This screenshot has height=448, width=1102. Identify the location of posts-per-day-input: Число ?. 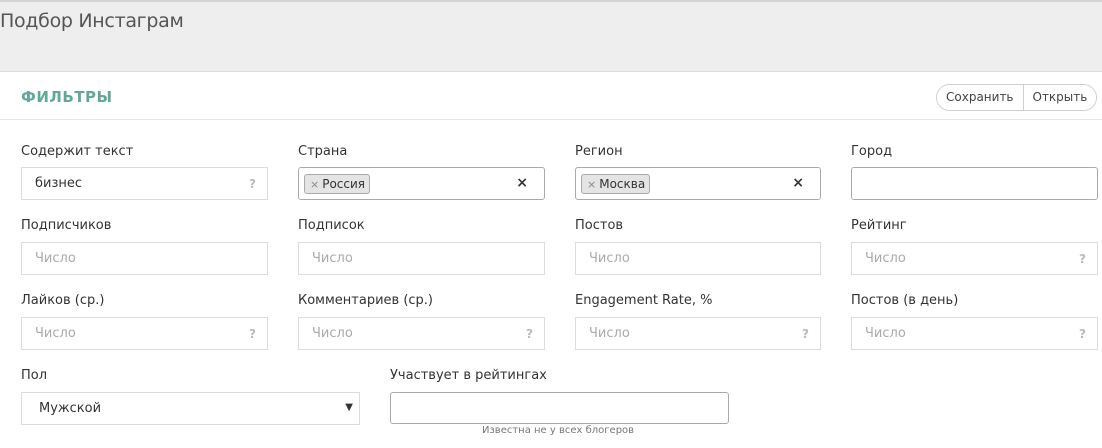
(974, 333).